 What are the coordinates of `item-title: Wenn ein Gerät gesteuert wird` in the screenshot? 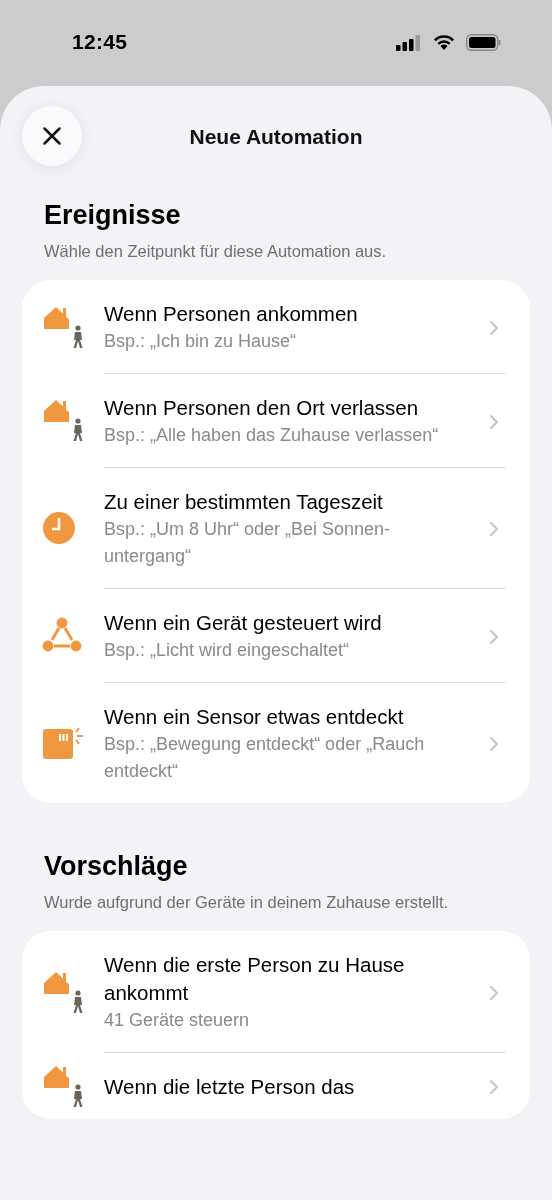 It's located at (278, 623).